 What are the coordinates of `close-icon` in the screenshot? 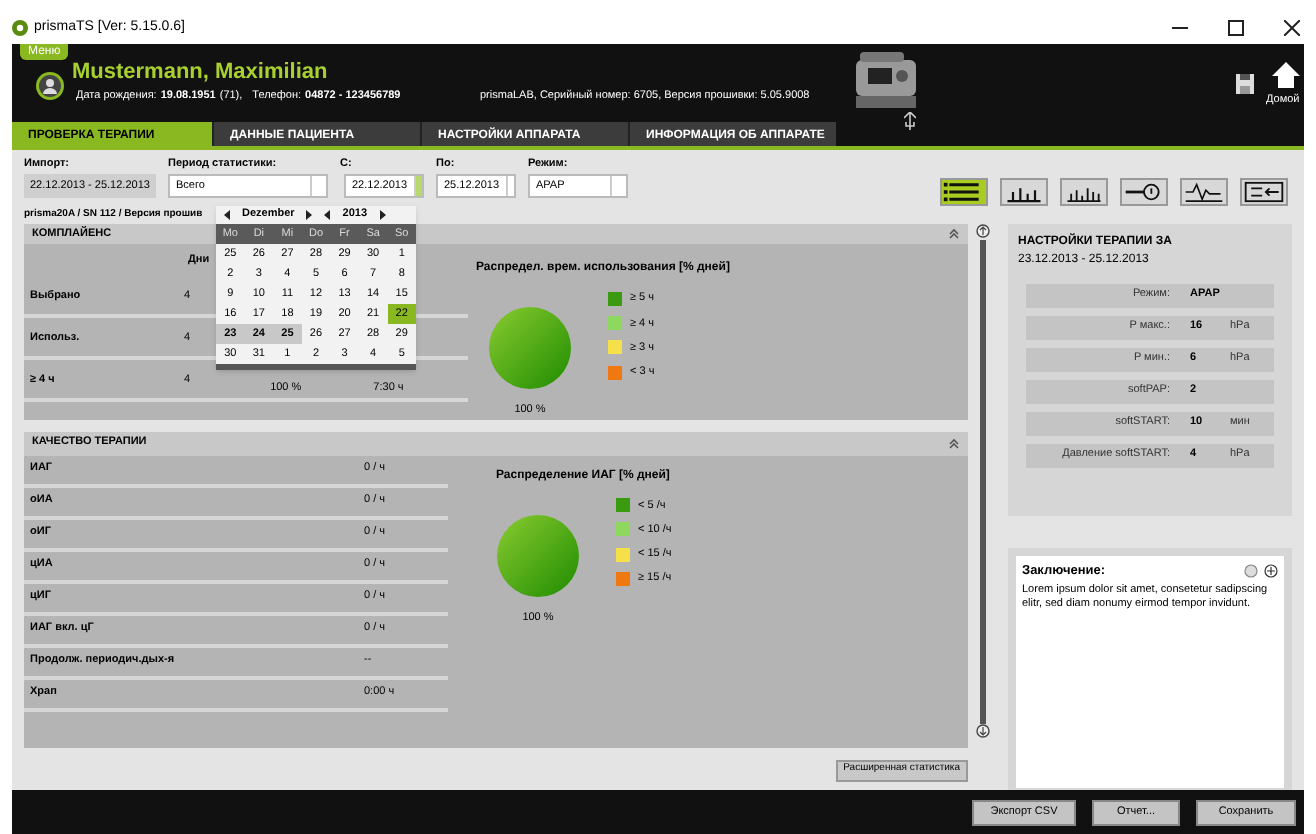 It's located at (1292, 28).